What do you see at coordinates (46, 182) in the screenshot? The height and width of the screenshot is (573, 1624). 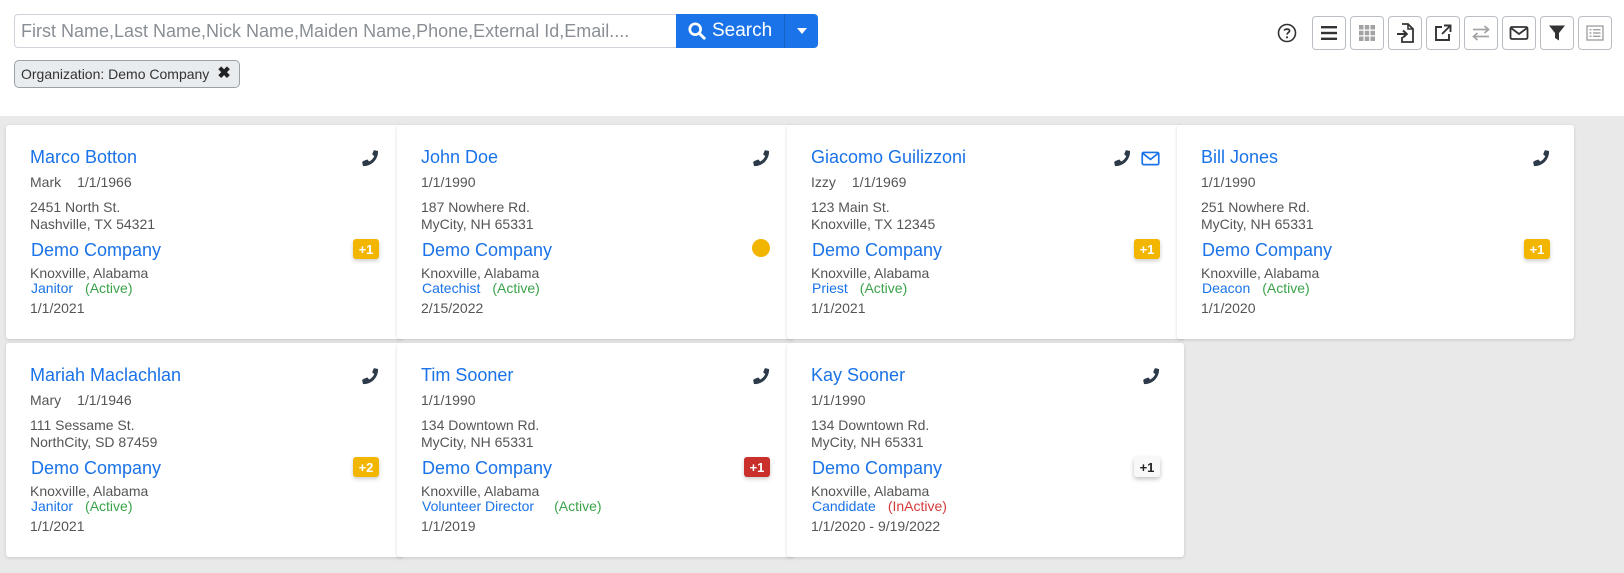 I see `person-nickname: Mark` at bounding box center [46, 182].